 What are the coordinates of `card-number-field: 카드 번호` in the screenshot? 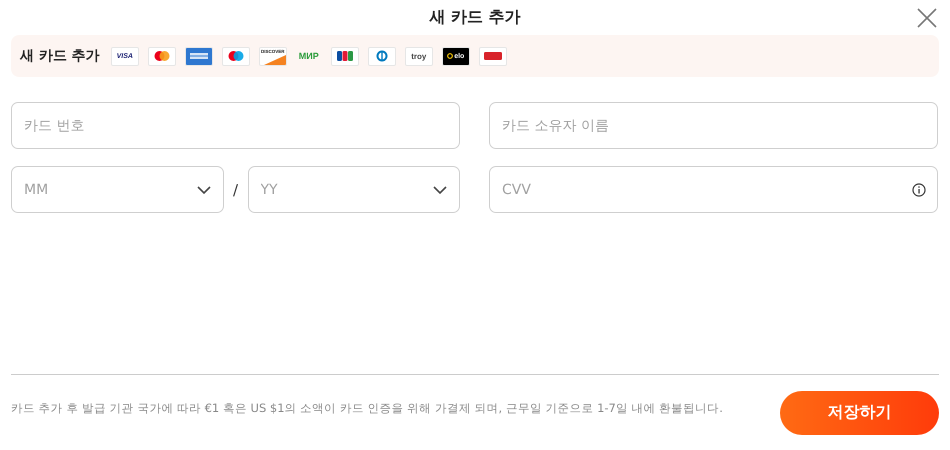 It's located at (235, 125).